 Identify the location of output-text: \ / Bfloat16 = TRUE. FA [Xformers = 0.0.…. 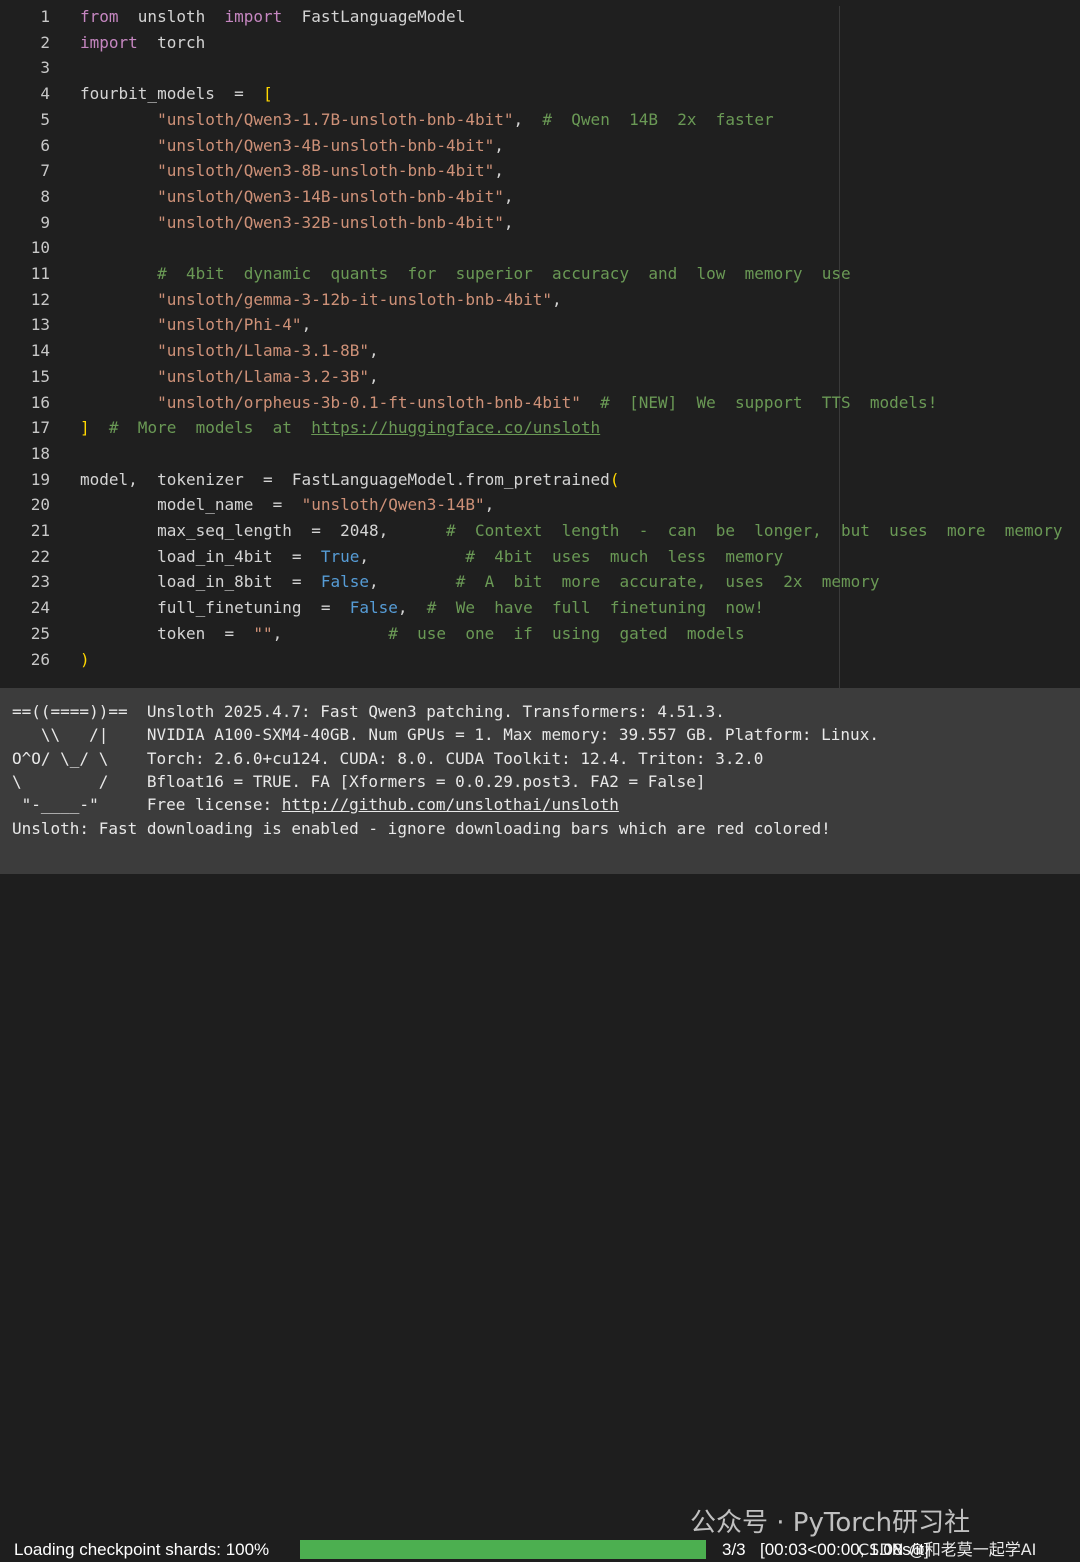
(359, 781).